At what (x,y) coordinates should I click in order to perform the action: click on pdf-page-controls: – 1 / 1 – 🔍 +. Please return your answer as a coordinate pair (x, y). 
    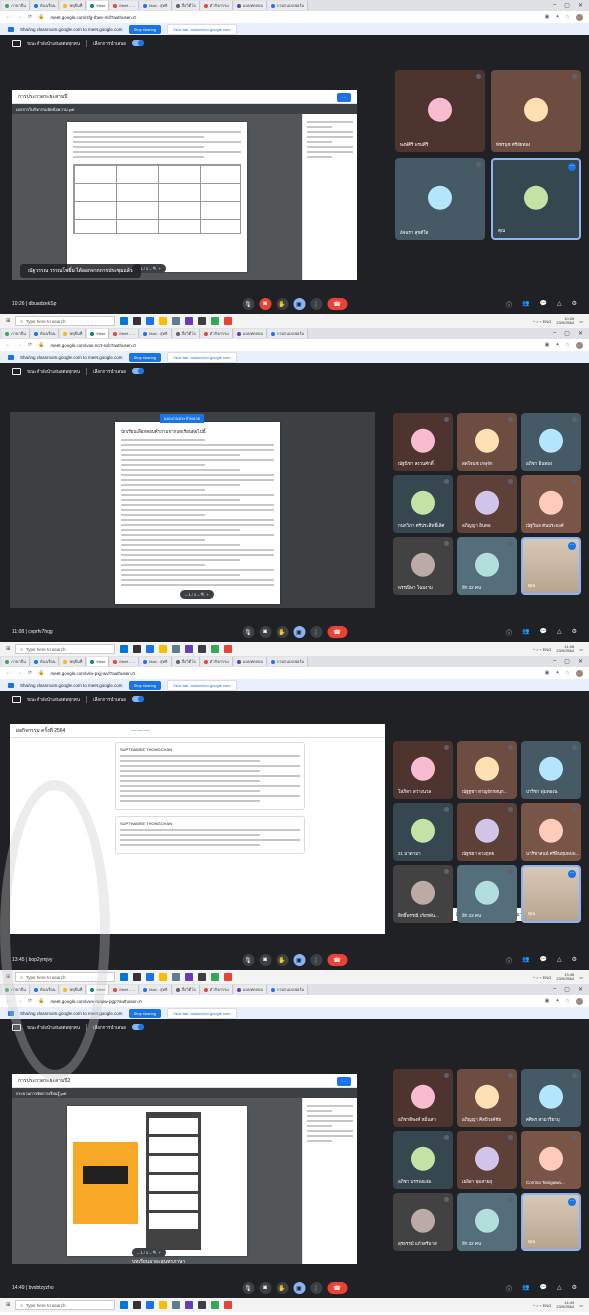
    Looking at the image, I should click on (149, 1252).